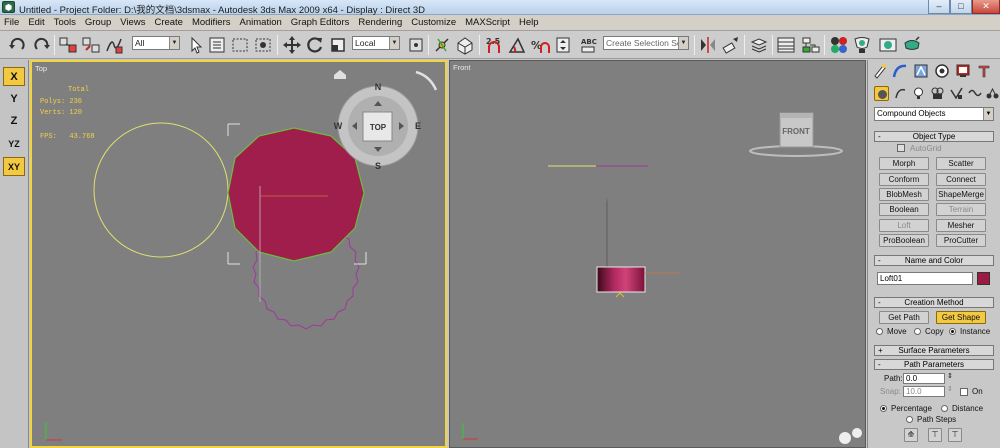  What do you see at coordinates (935, 435) in the screenshot?
I see `previous-shape-icon: ⊤` at bounding box center [935, 435].